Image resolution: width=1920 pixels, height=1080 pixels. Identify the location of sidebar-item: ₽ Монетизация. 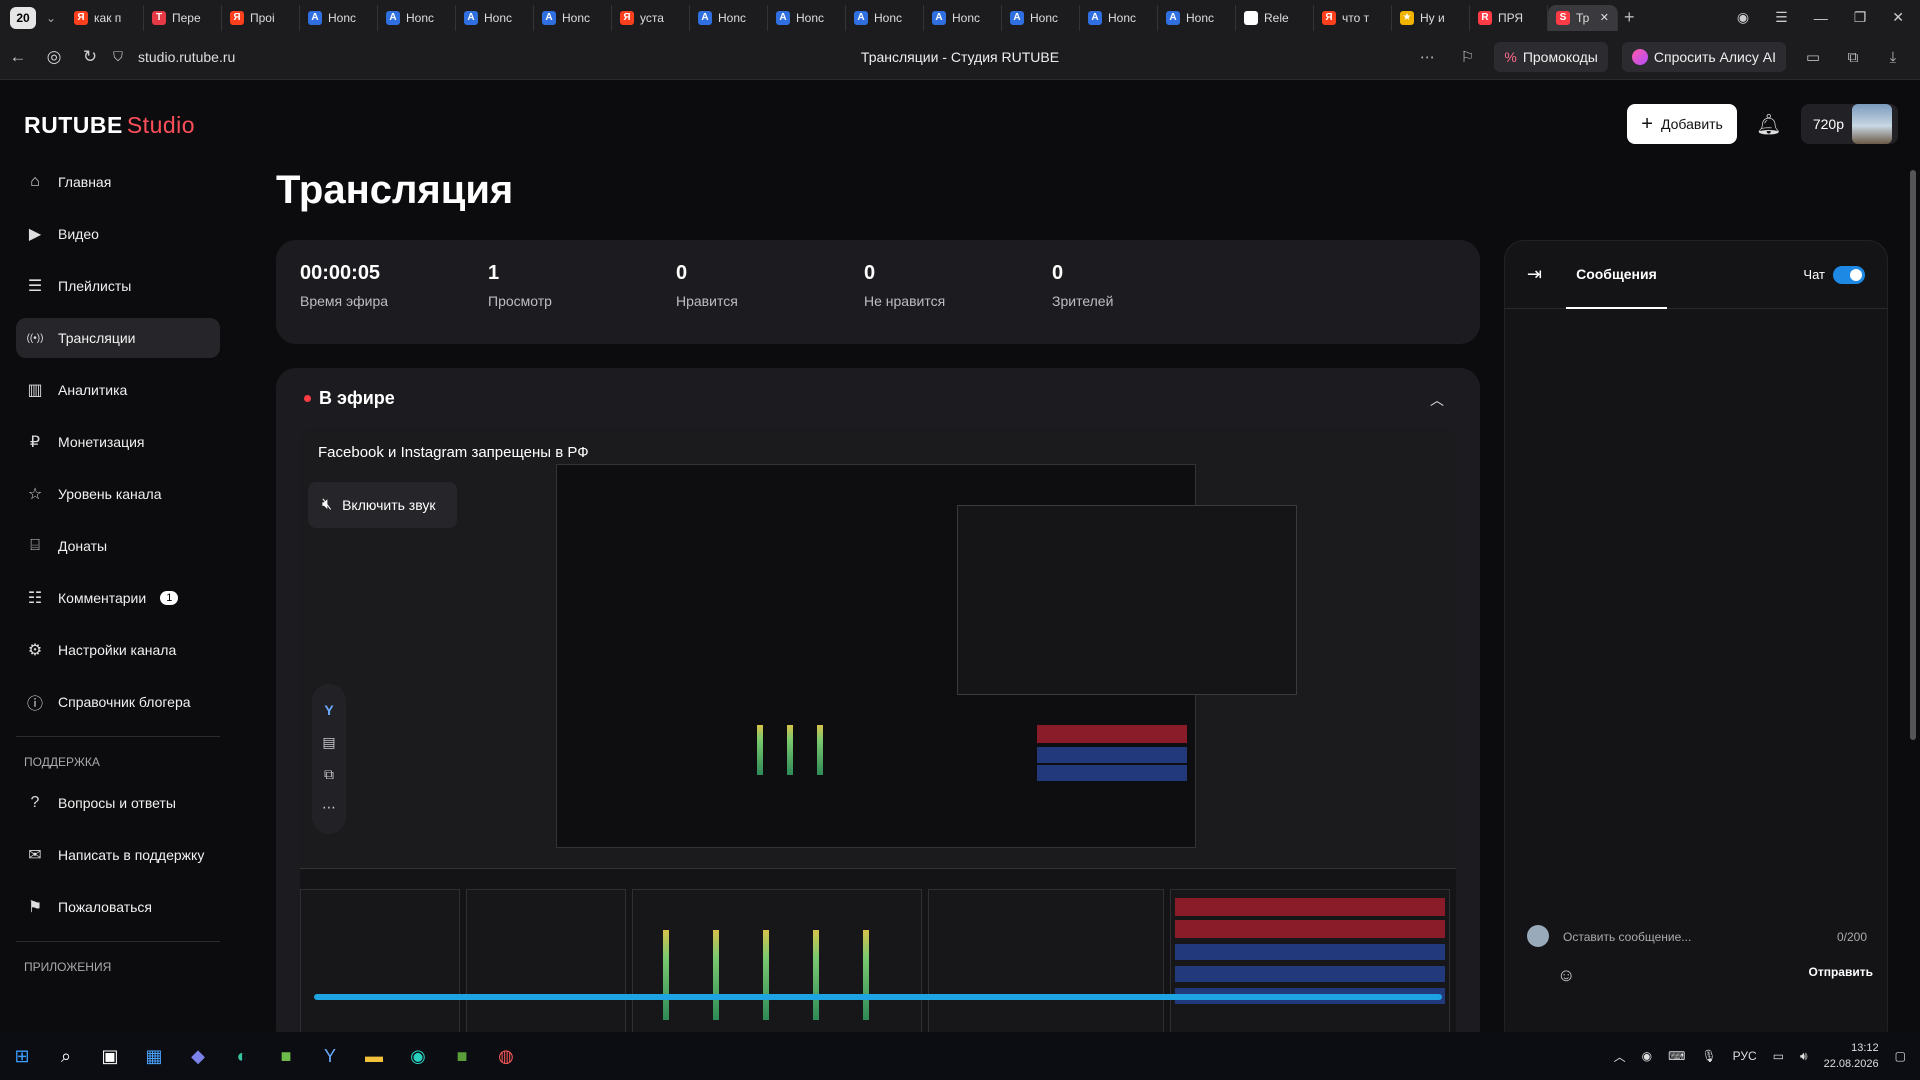
(118, 442).